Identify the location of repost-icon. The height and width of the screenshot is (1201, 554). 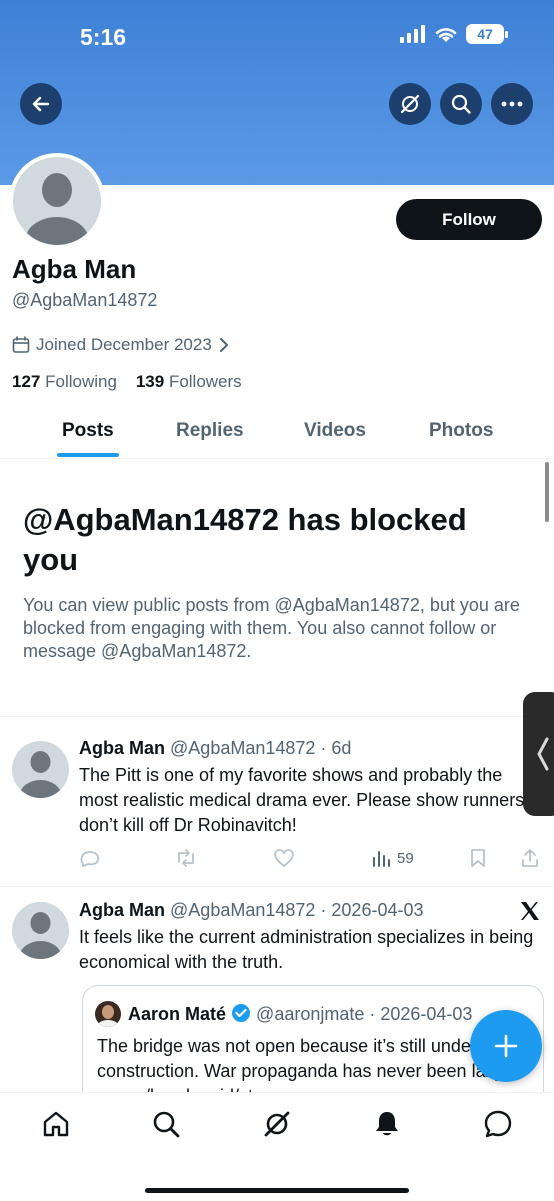
(186, 858).